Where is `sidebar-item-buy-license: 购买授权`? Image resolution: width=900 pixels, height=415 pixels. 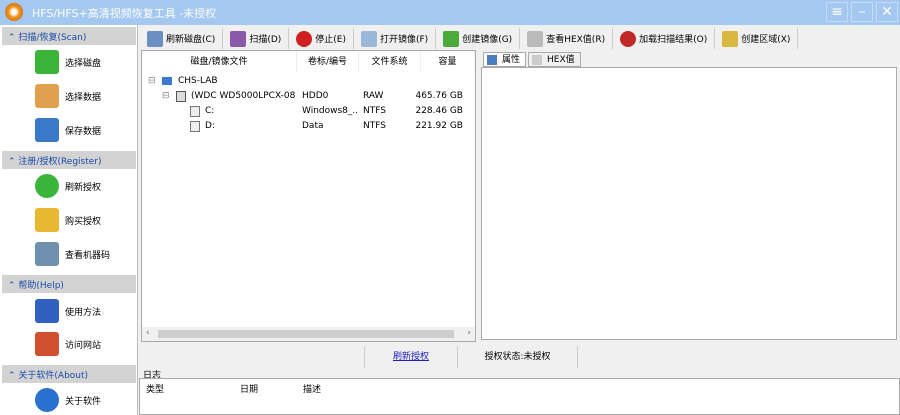 sidebar-item-buy-license: 购买授权 is located at coordinates (68, 220).